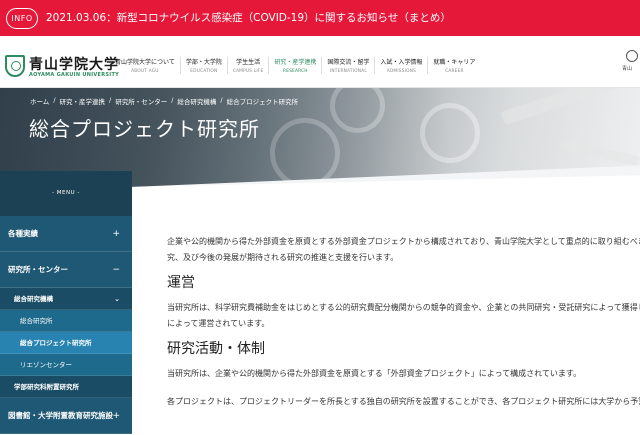  What do you see at coordinates (453, 65) in the screenshot?
I see `nav-career: 就職・キャリア CAREER` at bounding box center [453, 65].